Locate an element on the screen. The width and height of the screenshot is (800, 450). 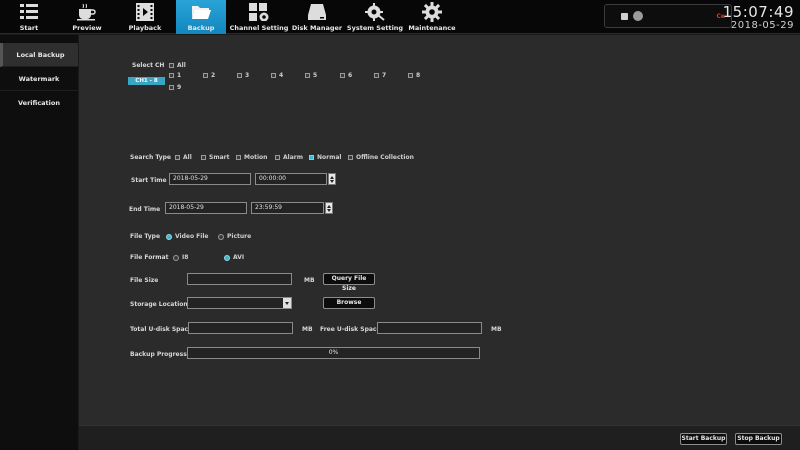
ch-all-checkbox: All is located at coordinates (177, 65).